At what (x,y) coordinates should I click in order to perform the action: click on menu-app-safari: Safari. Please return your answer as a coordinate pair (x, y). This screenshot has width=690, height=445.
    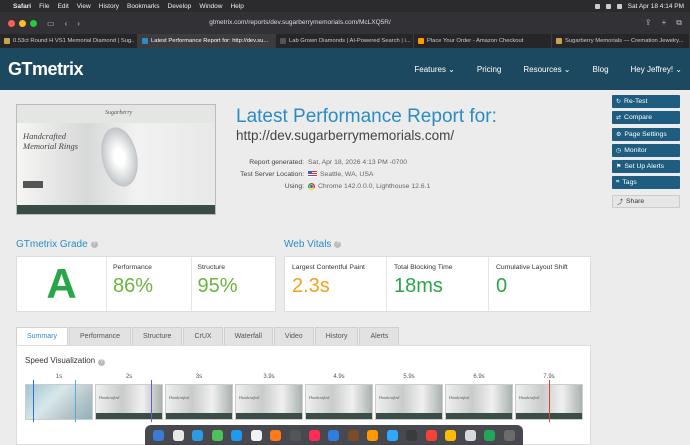
    Looking at the image, I should click on (22, 6).